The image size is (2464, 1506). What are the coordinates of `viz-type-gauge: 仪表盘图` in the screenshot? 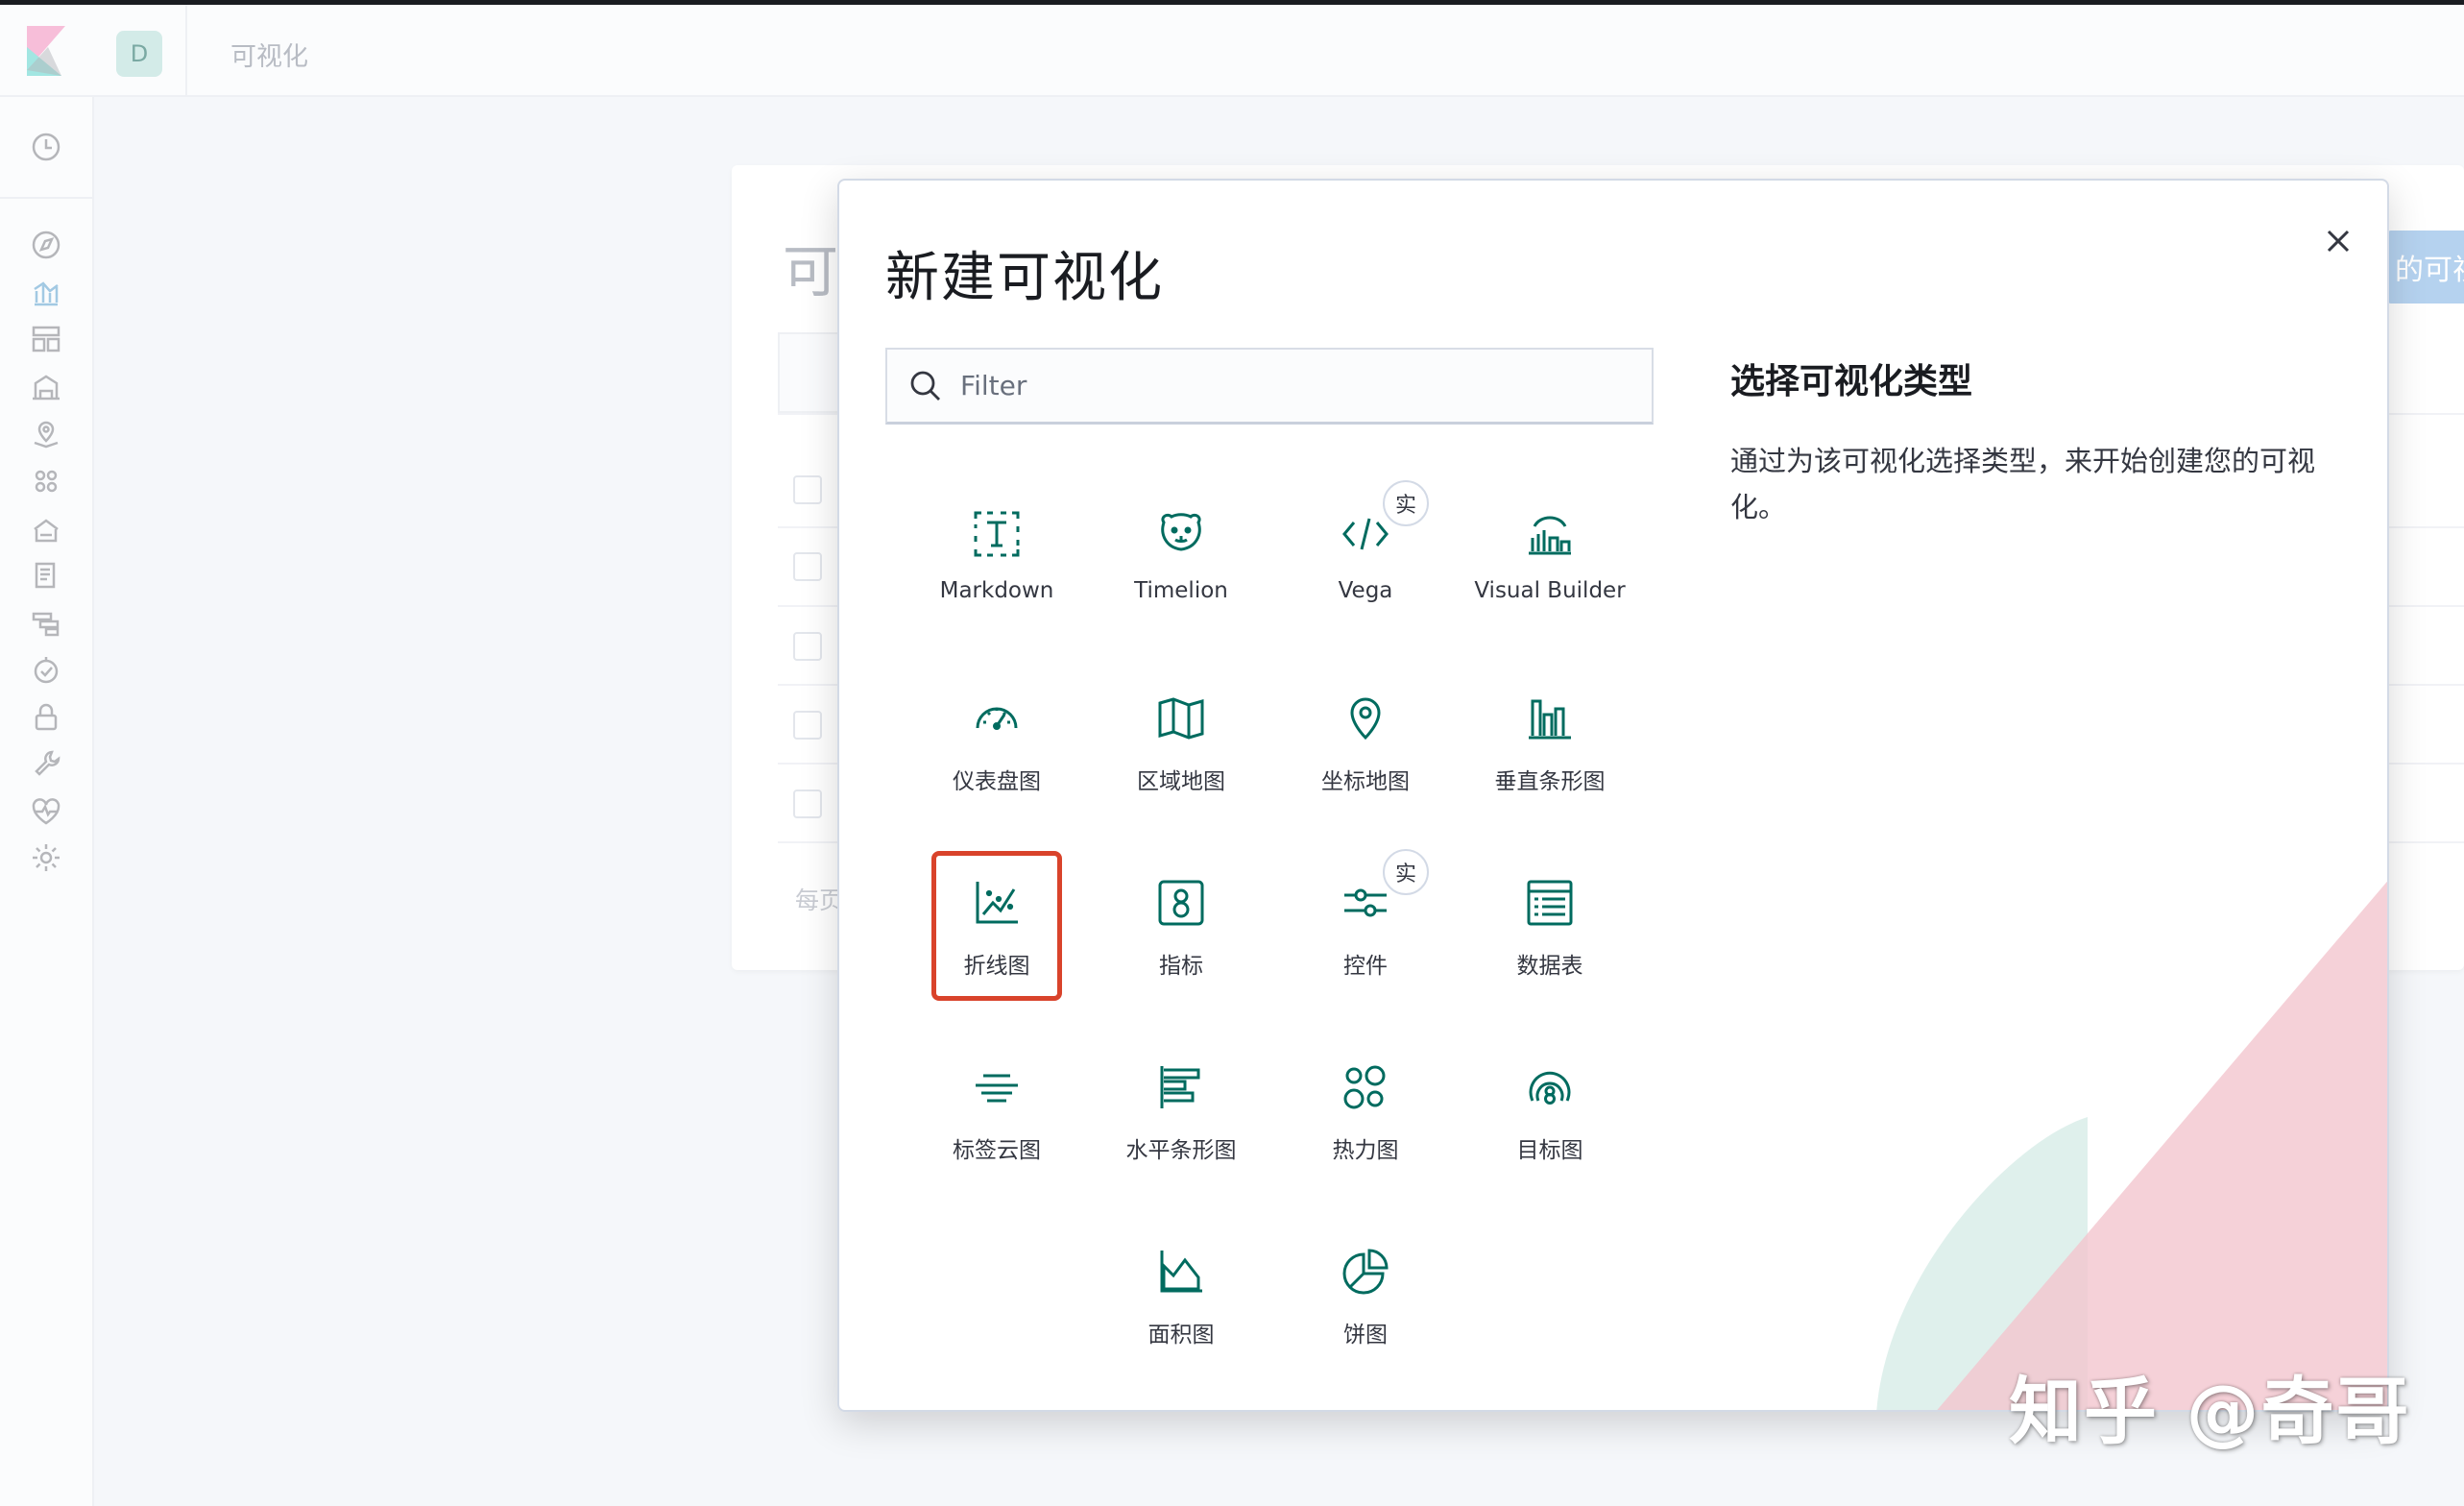 It's located at (996, 741).